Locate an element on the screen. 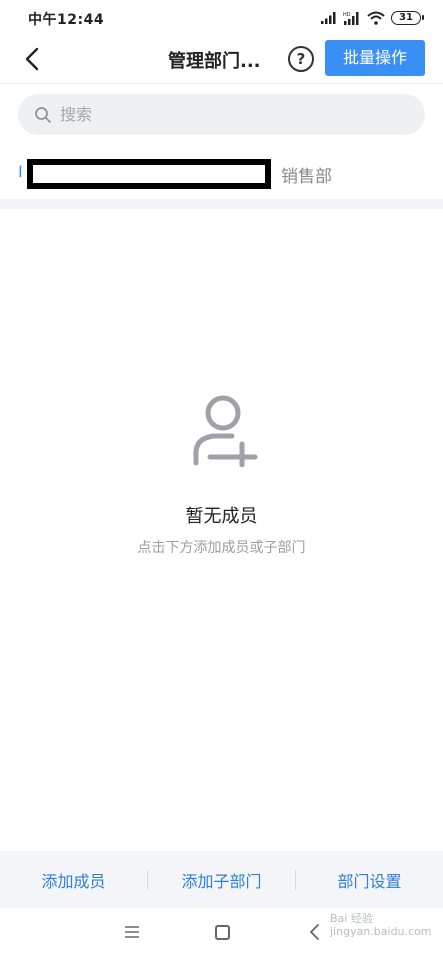 The height and width of the screenshot is (960, 443). chevron-left-icon is located at coordinates (32, 59).